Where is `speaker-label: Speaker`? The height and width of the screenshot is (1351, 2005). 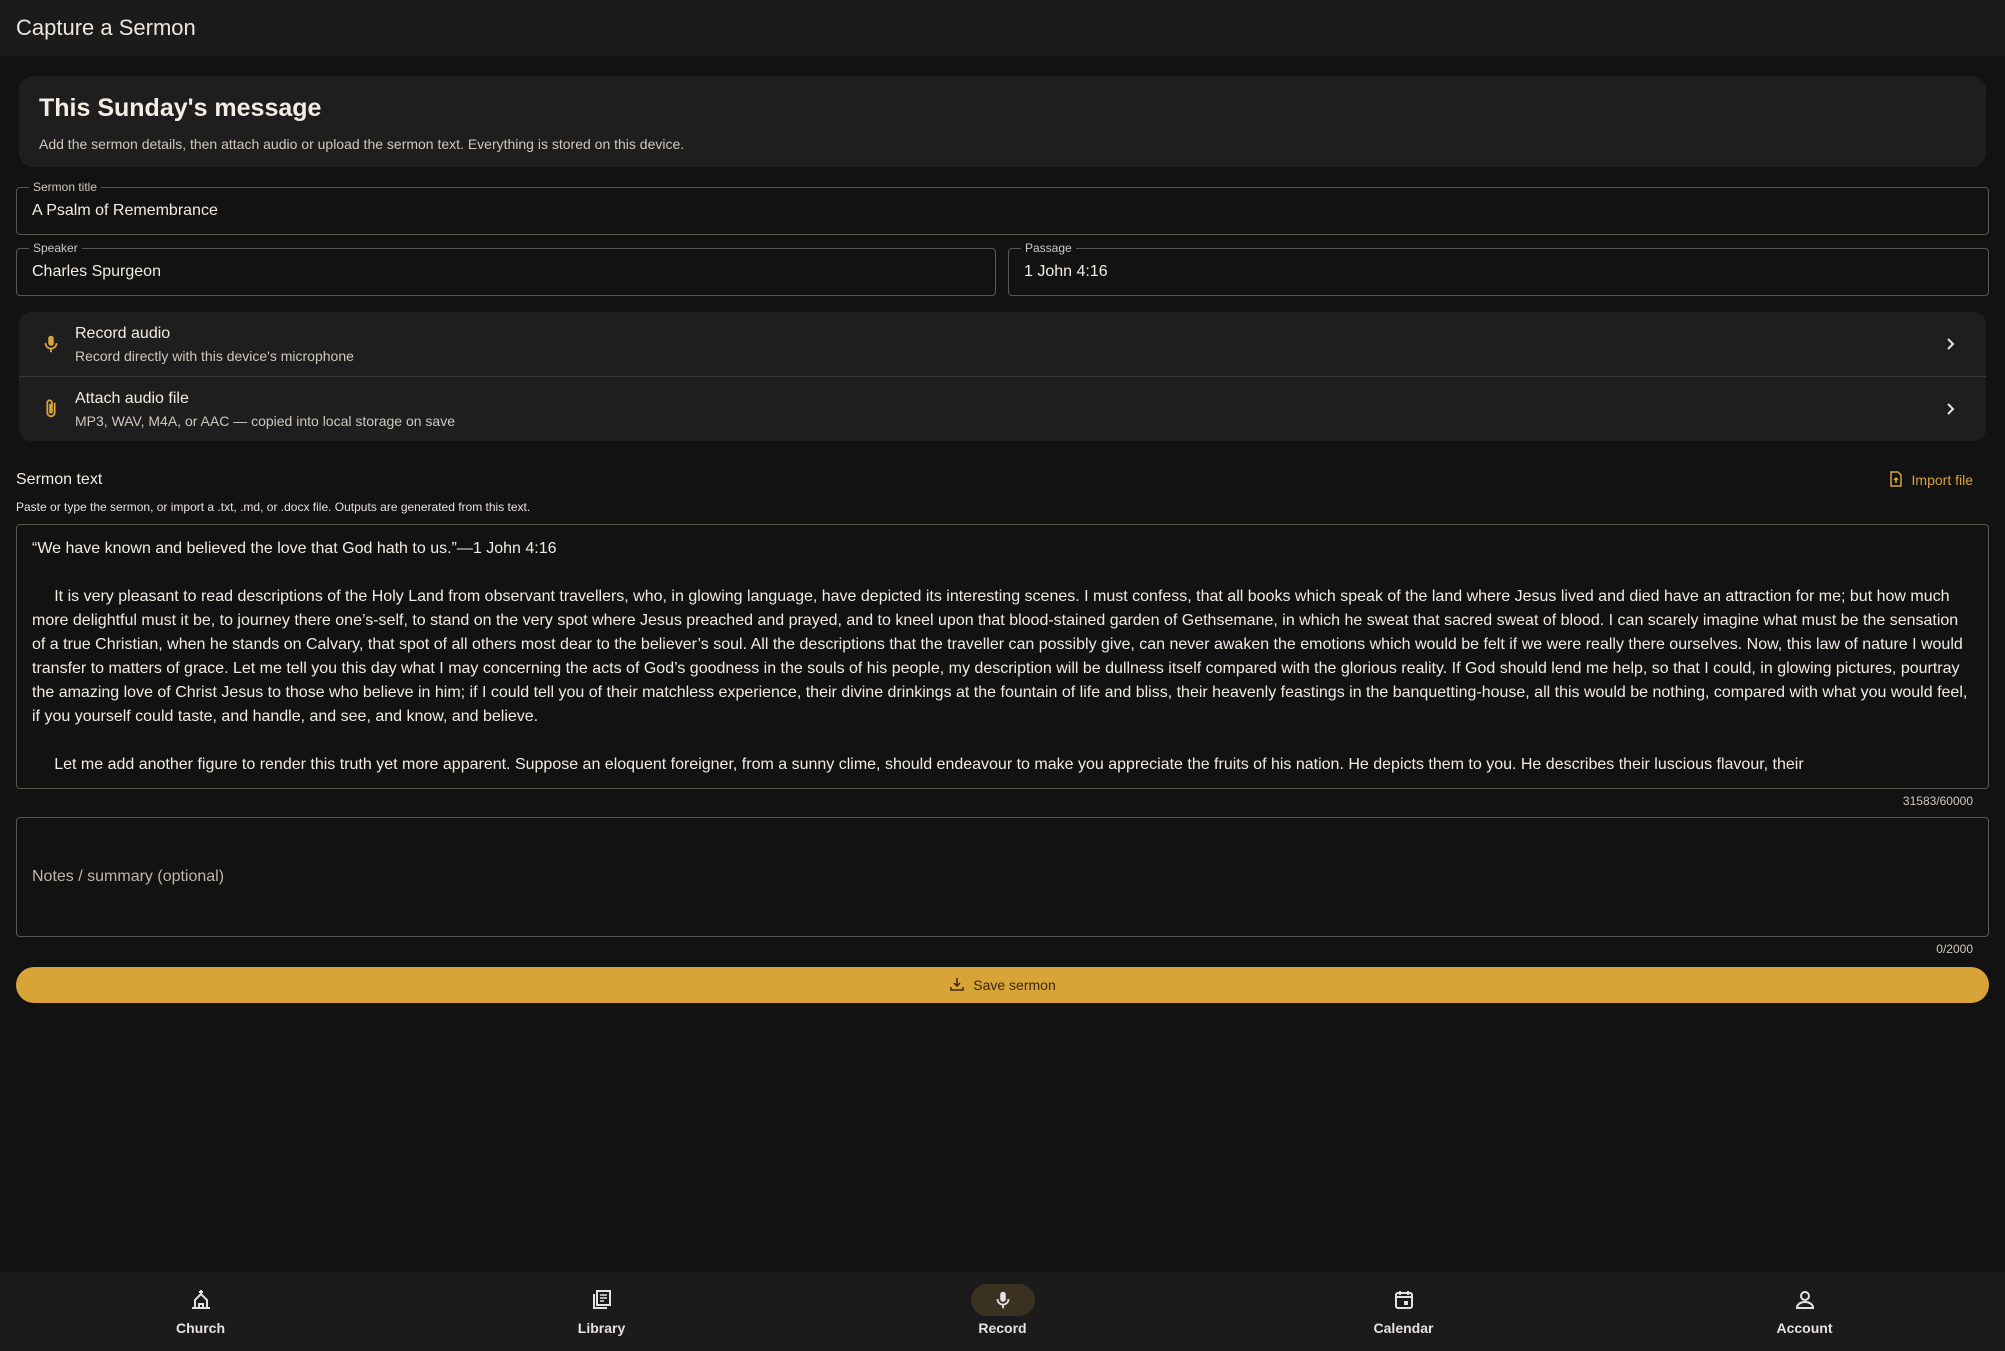
speaker-label: Speaker is located at coordinates (55, 248).